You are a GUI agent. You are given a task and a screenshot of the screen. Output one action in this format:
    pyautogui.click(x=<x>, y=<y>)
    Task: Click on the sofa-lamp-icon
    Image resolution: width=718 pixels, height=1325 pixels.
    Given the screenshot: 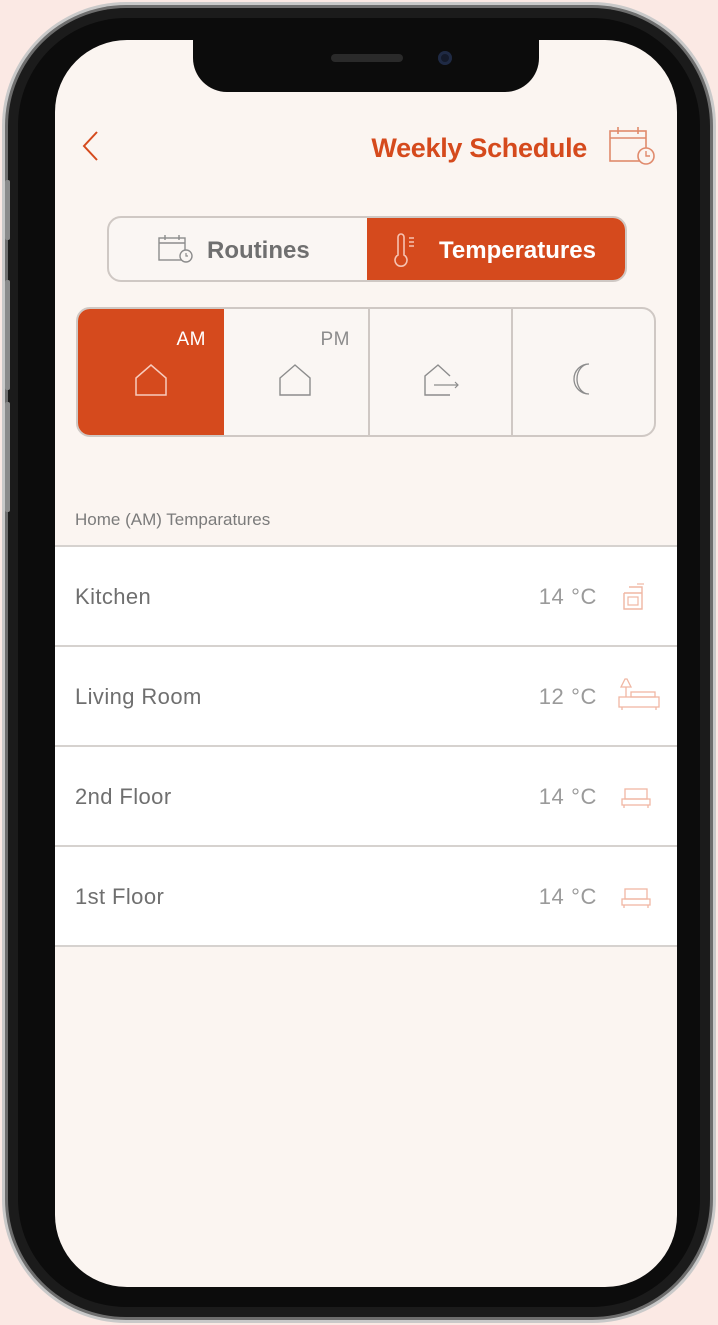 What is the action you would take?
    pyautogui.click(x=639, y=694)
    